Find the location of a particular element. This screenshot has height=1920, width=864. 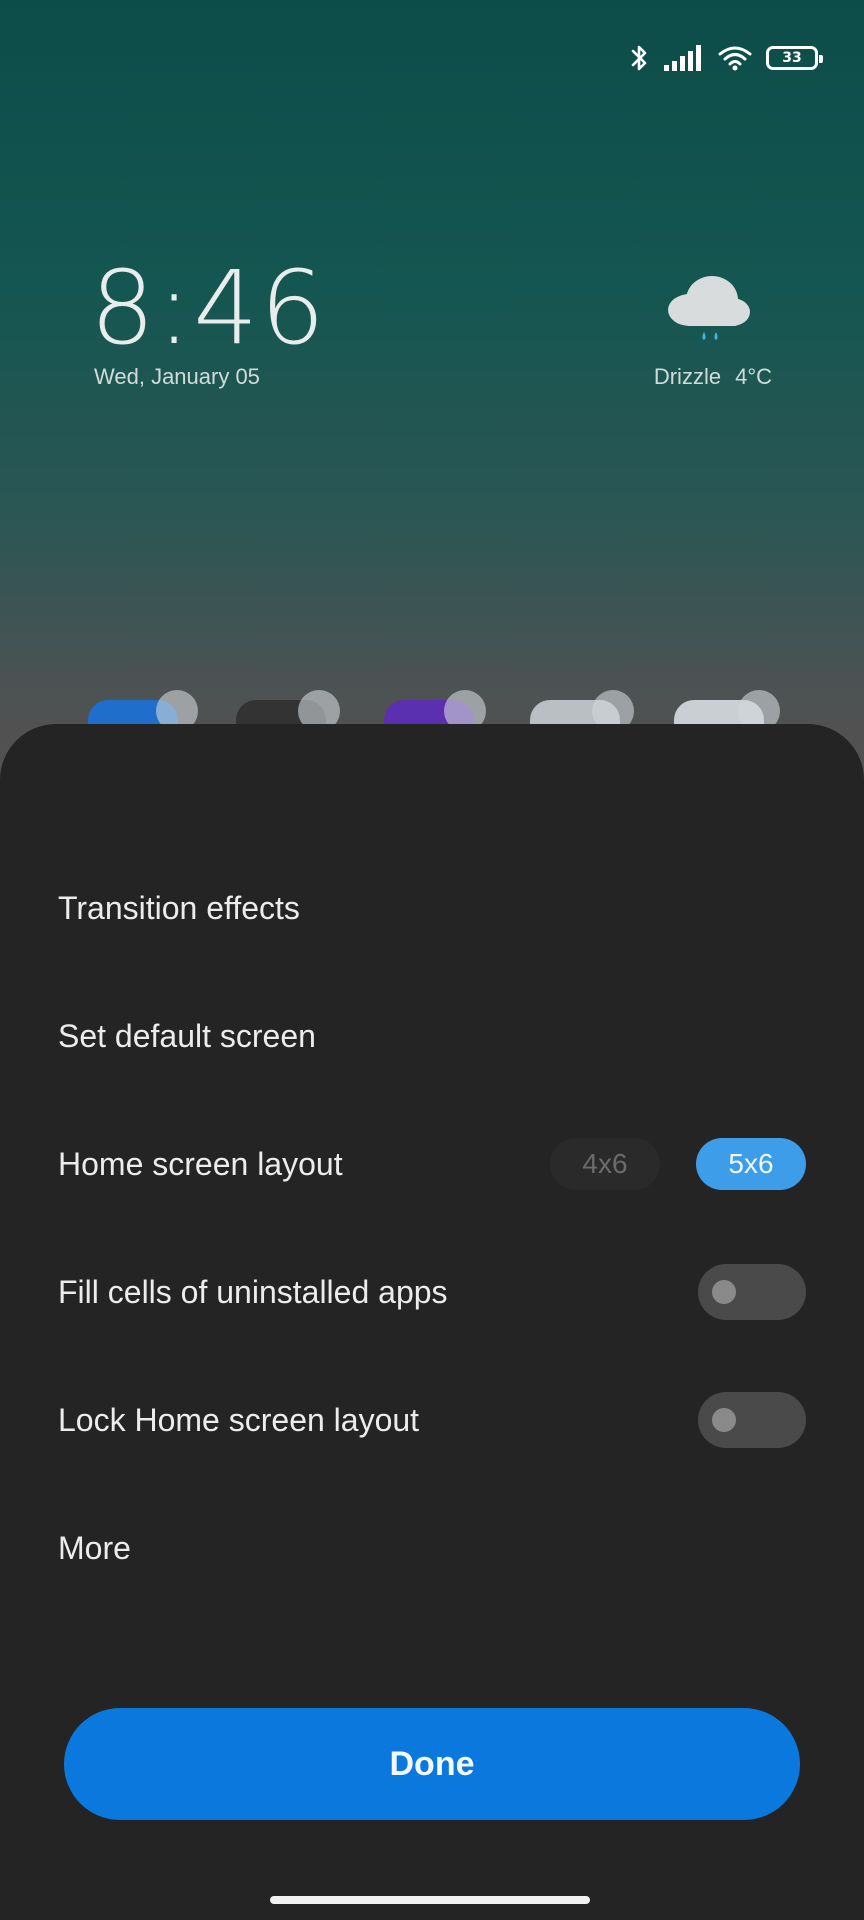

set-default-screen-label: Set default screen is located at coordinates (187, 1035).